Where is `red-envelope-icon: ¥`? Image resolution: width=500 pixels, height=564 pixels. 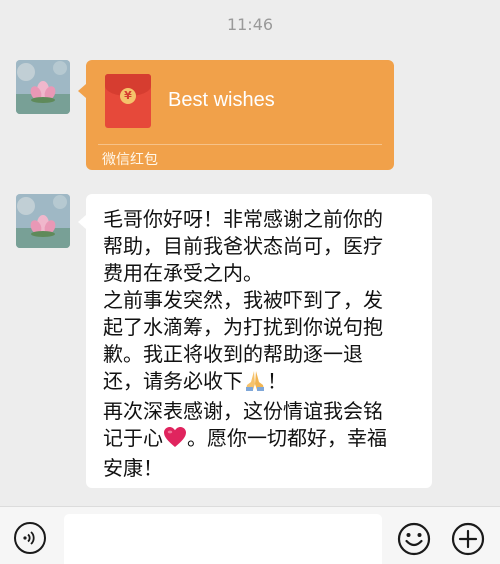
red-envelope-icon: ¥ is located at coordinates (128, 101).